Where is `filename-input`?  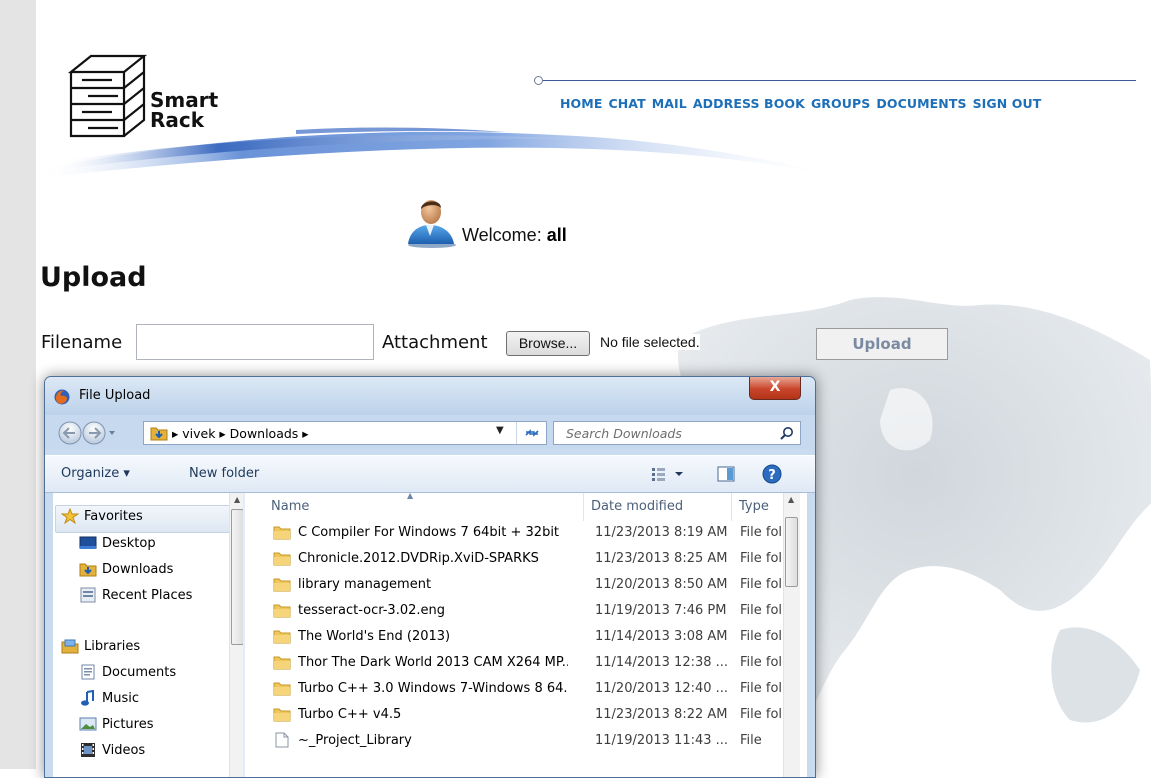 filename-input is located at coordinates (255, 342).